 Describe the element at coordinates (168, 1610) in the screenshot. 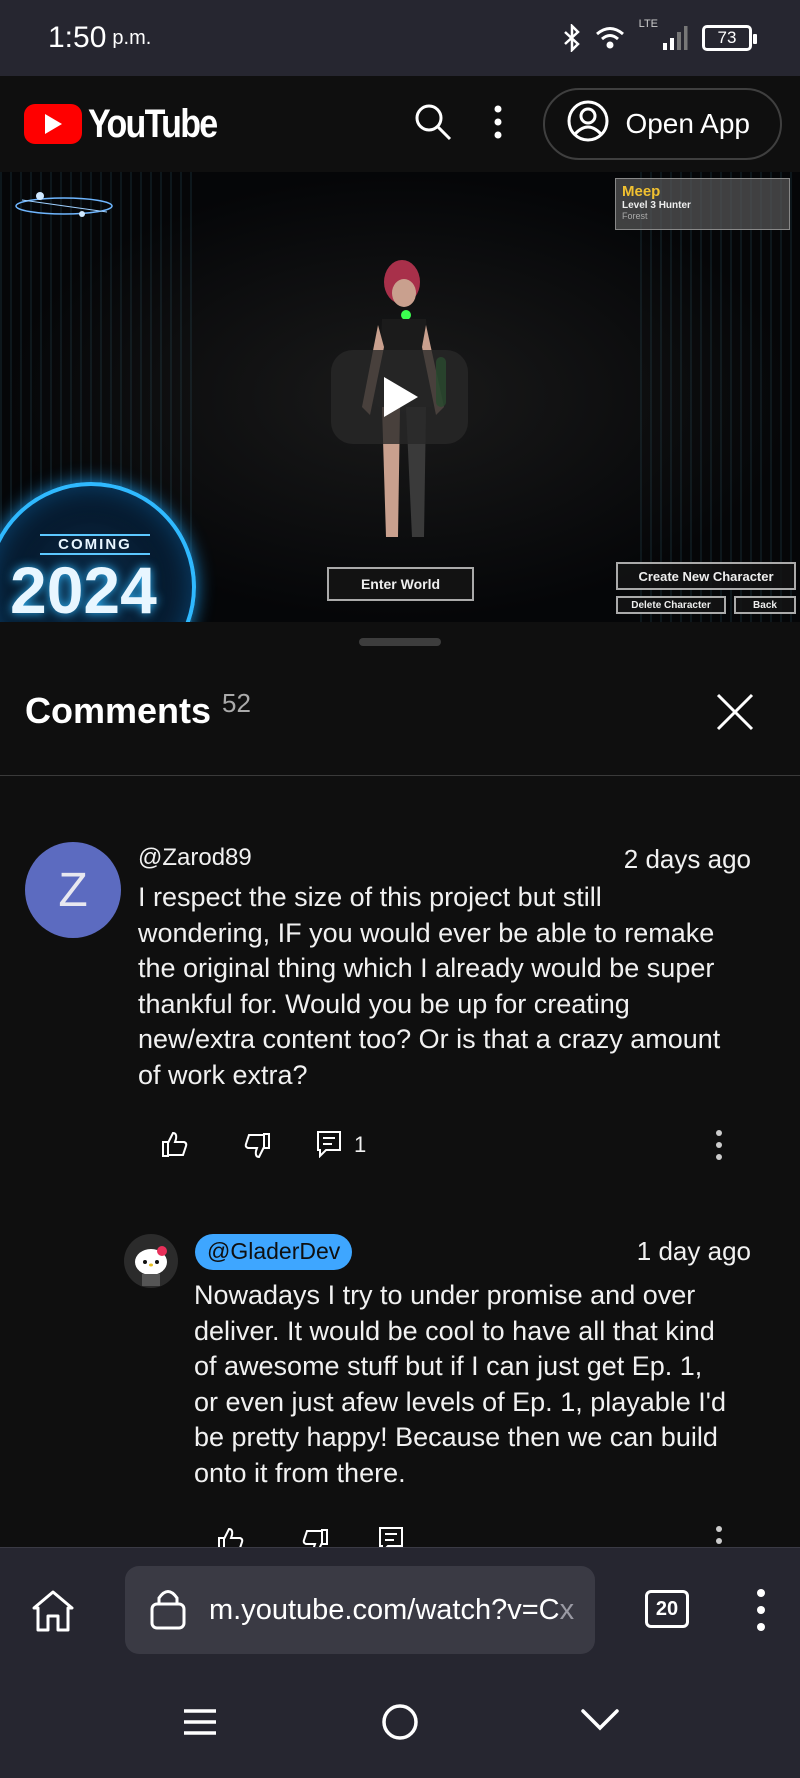

I see `lock-icon` at that location.